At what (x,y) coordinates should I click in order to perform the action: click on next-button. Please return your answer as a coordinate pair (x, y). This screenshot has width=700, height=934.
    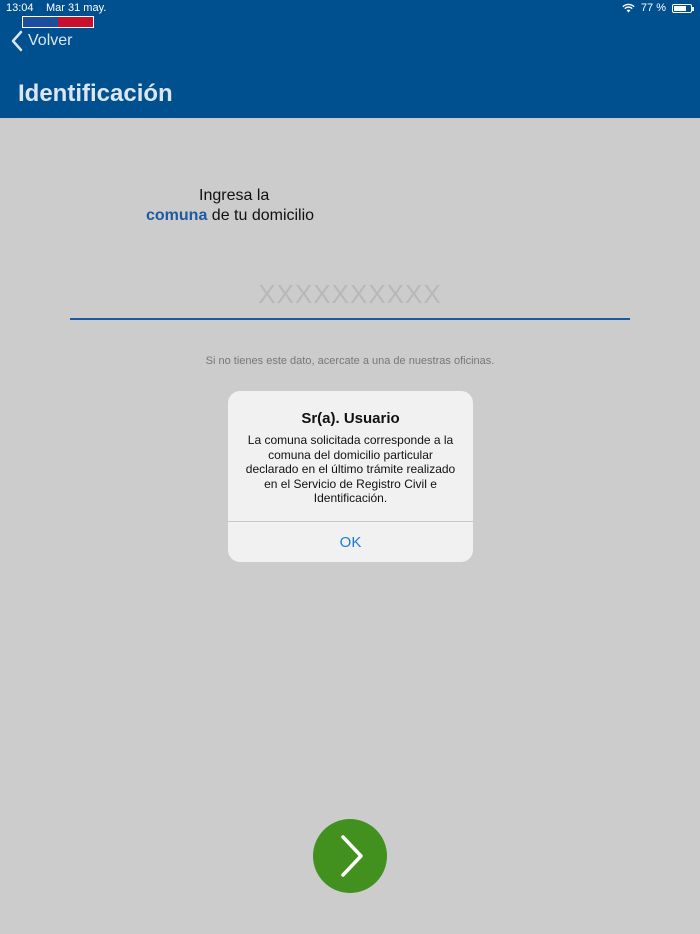
    Looking at the image, I should click on (350, 856).